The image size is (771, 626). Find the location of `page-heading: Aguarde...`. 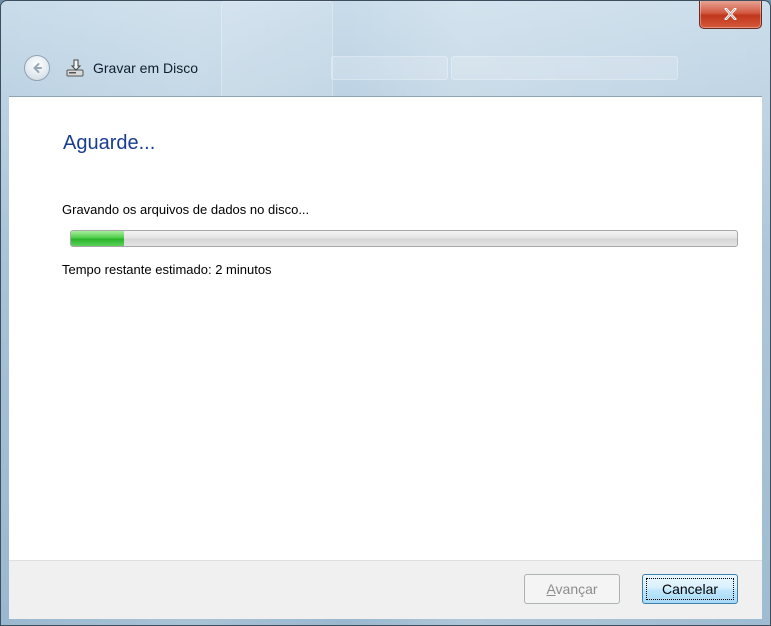

page-heading: Aguarde... is located at coordinates (109, 143).